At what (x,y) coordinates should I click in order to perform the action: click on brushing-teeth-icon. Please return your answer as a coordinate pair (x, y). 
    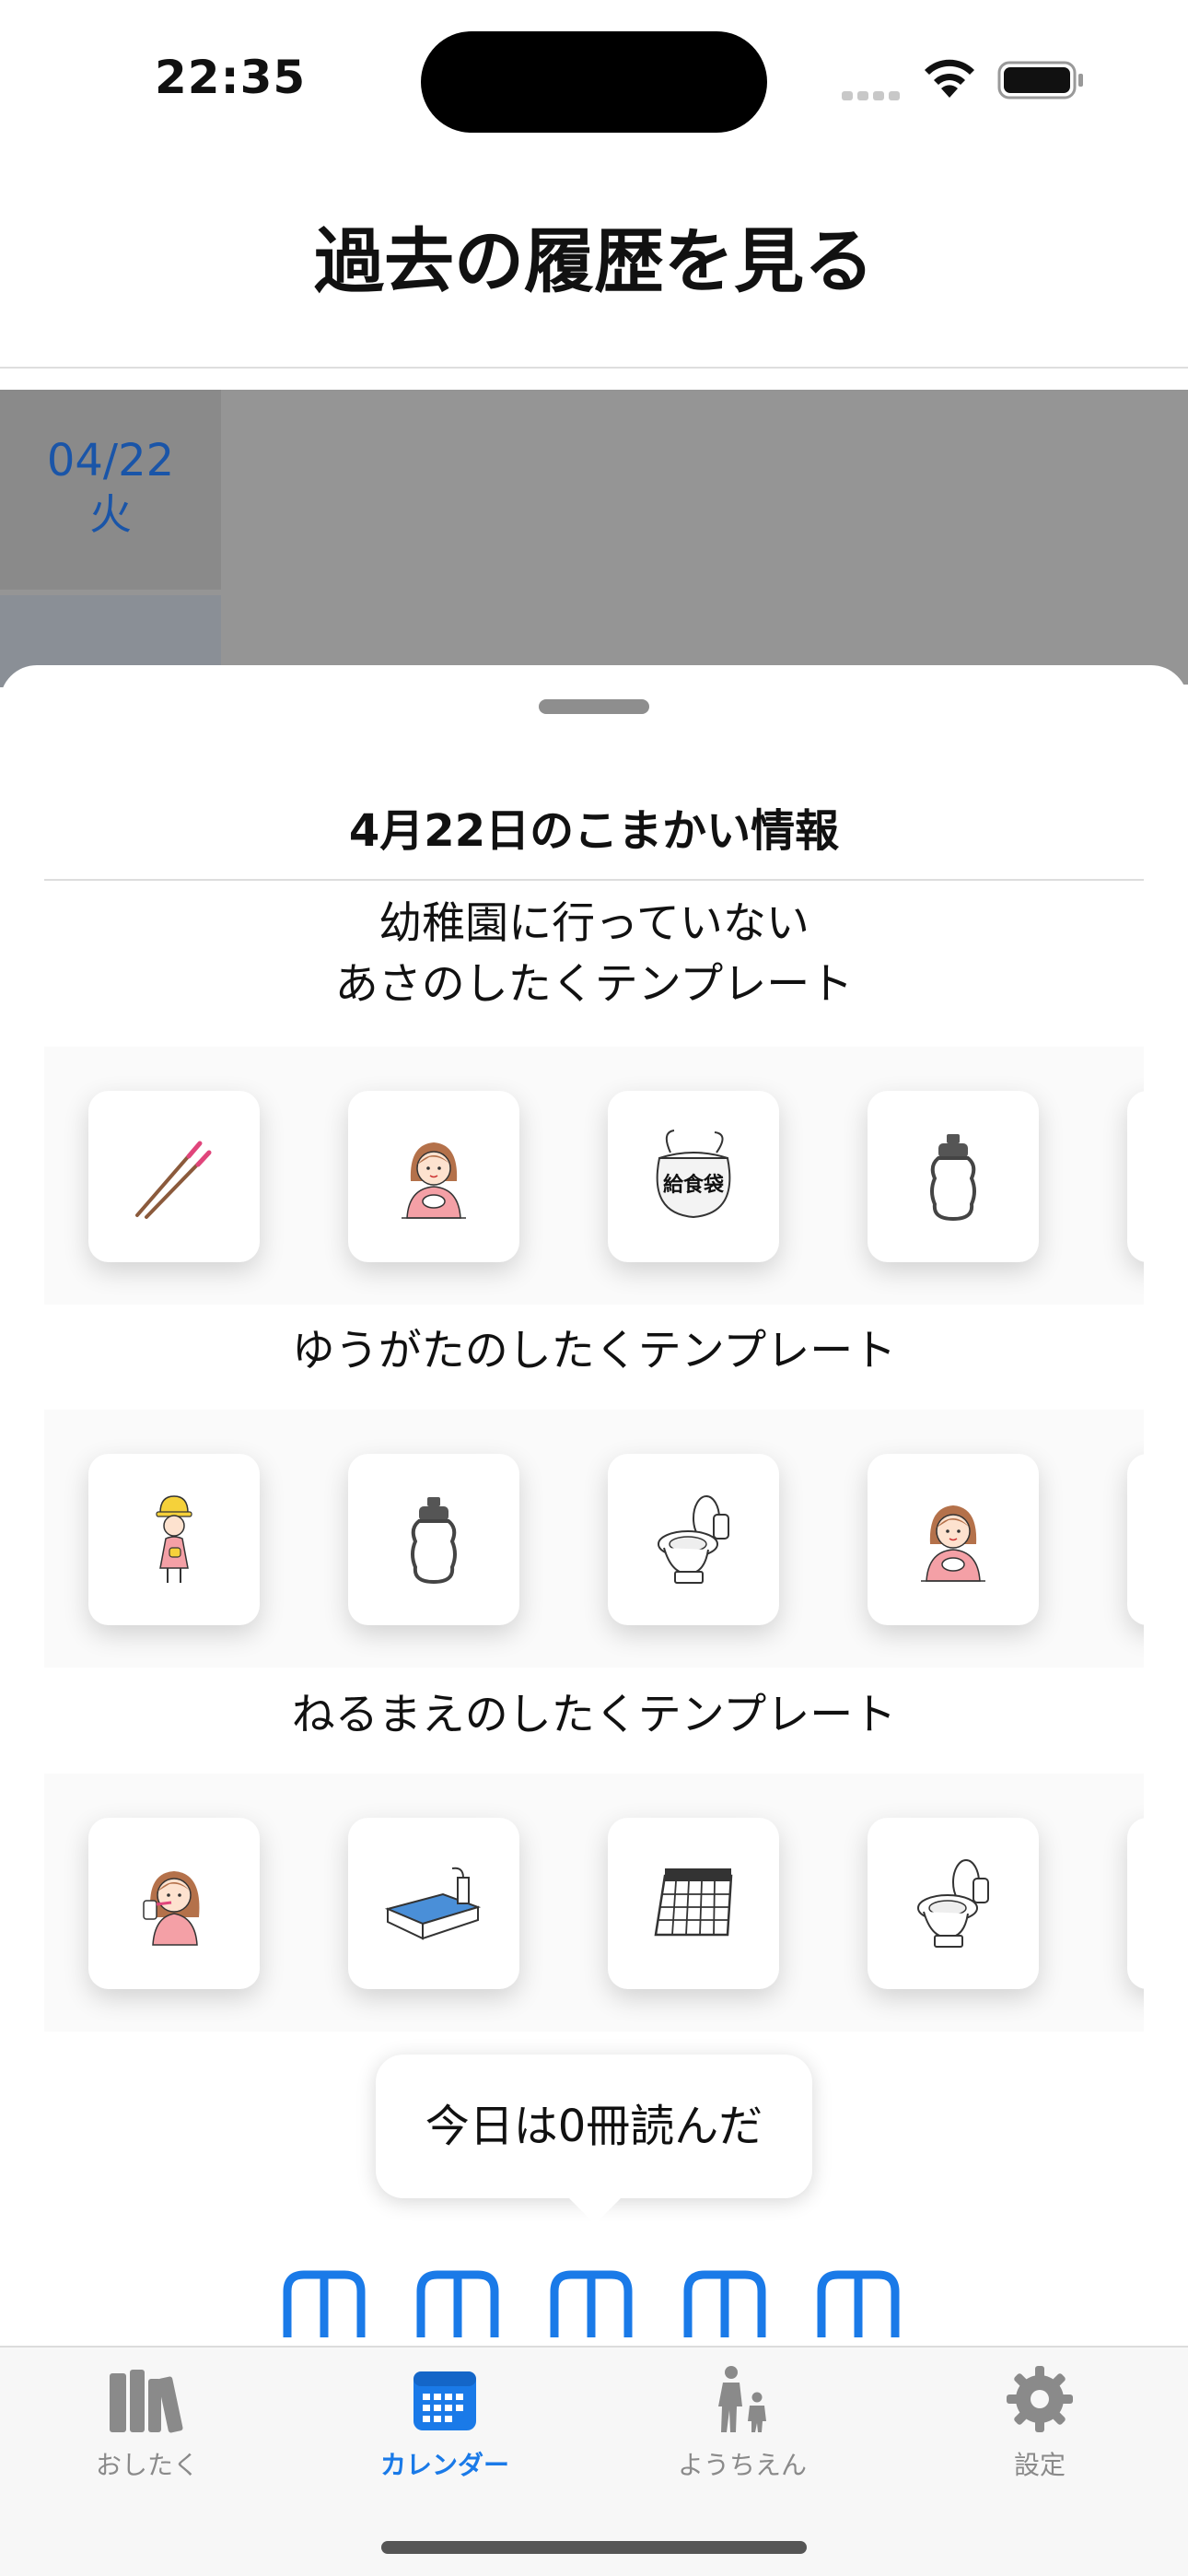
    Looking at the image, I should click on (172, 1908).